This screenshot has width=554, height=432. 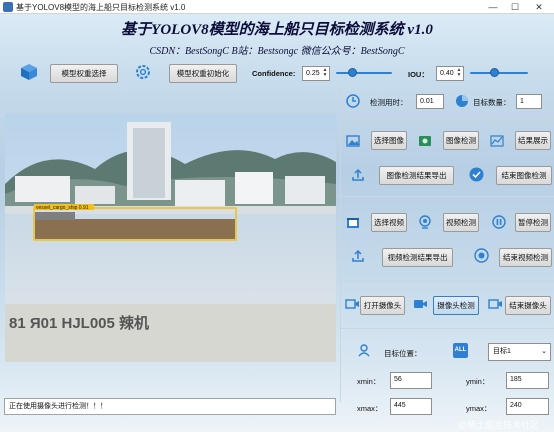 I want to click on all-badge-icon: ALL, so click(x=460, y=350).